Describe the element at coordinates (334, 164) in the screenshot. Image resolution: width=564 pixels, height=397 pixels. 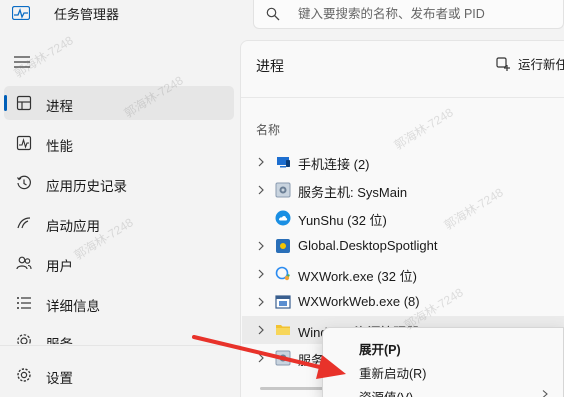
I see `process-name: 手机连接 (2)` at that location.